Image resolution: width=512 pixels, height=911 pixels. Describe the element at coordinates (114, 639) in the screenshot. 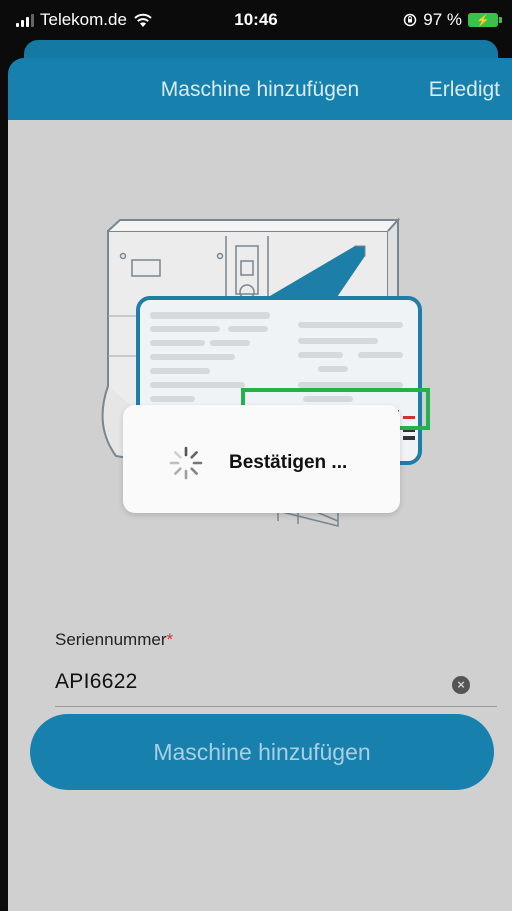

I see `serial-number-label: Seriennummer*` at that location.